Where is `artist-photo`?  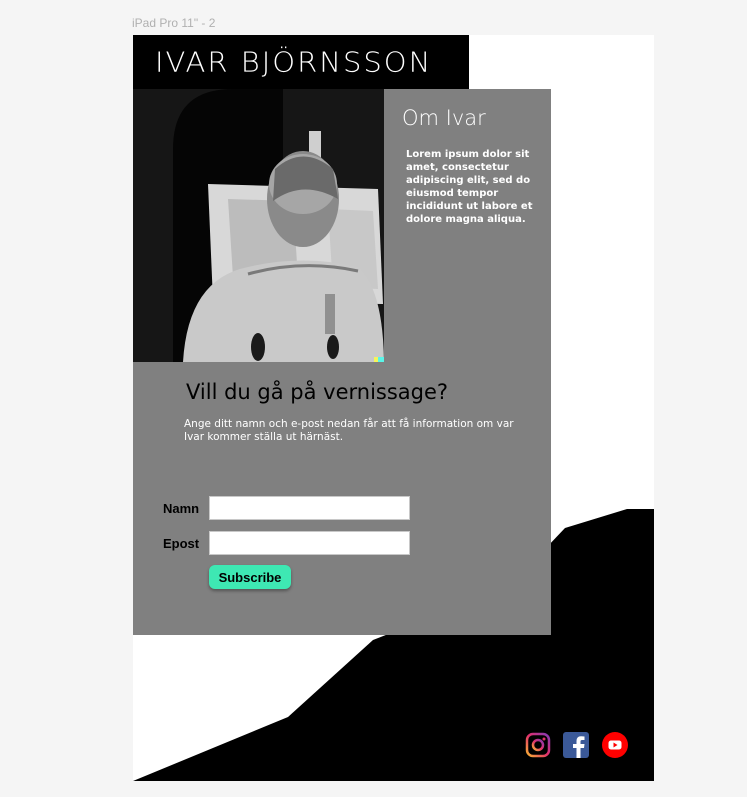 artist-photo is located at coordinates (258, 225).